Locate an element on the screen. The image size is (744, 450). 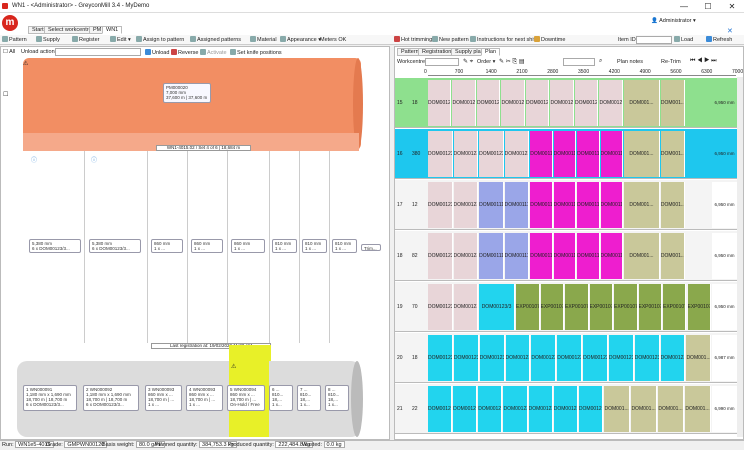
item-id-input is located at coordinates (654, 40).